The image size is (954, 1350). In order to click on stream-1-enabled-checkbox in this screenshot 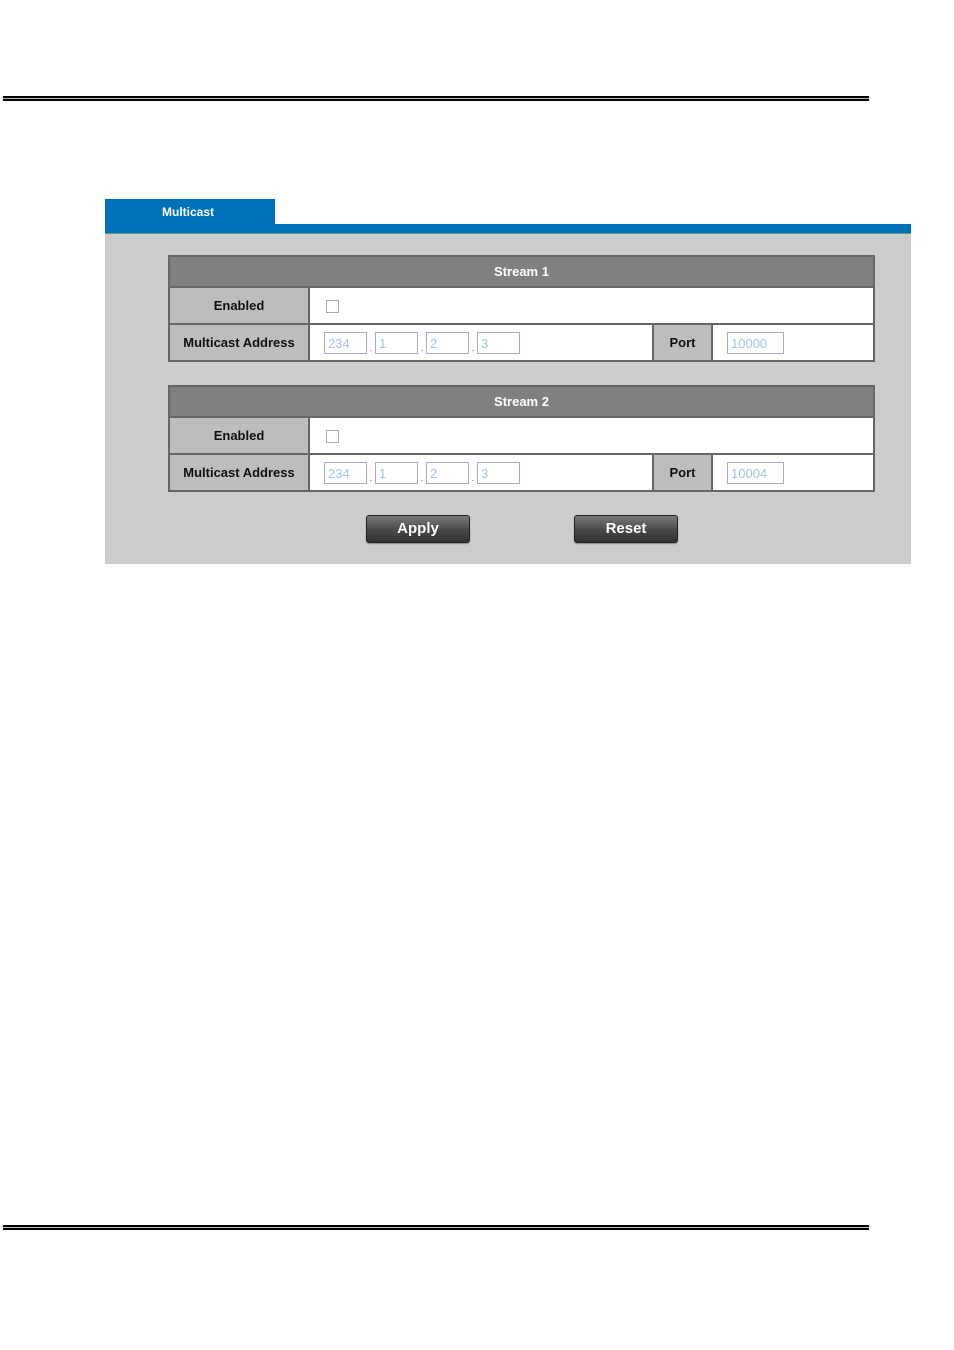, I will do `click(332, 307)`.